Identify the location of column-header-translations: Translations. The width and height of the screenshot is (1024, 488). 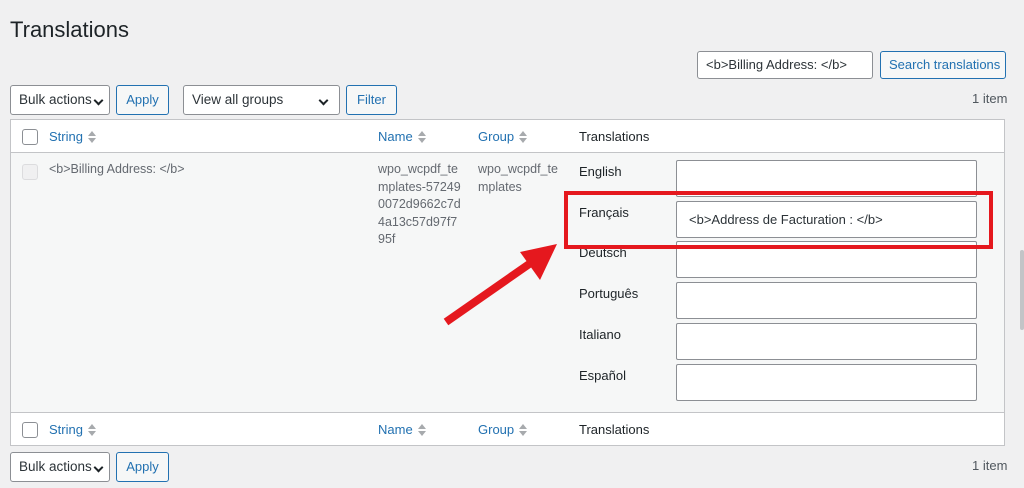
(614, 136).